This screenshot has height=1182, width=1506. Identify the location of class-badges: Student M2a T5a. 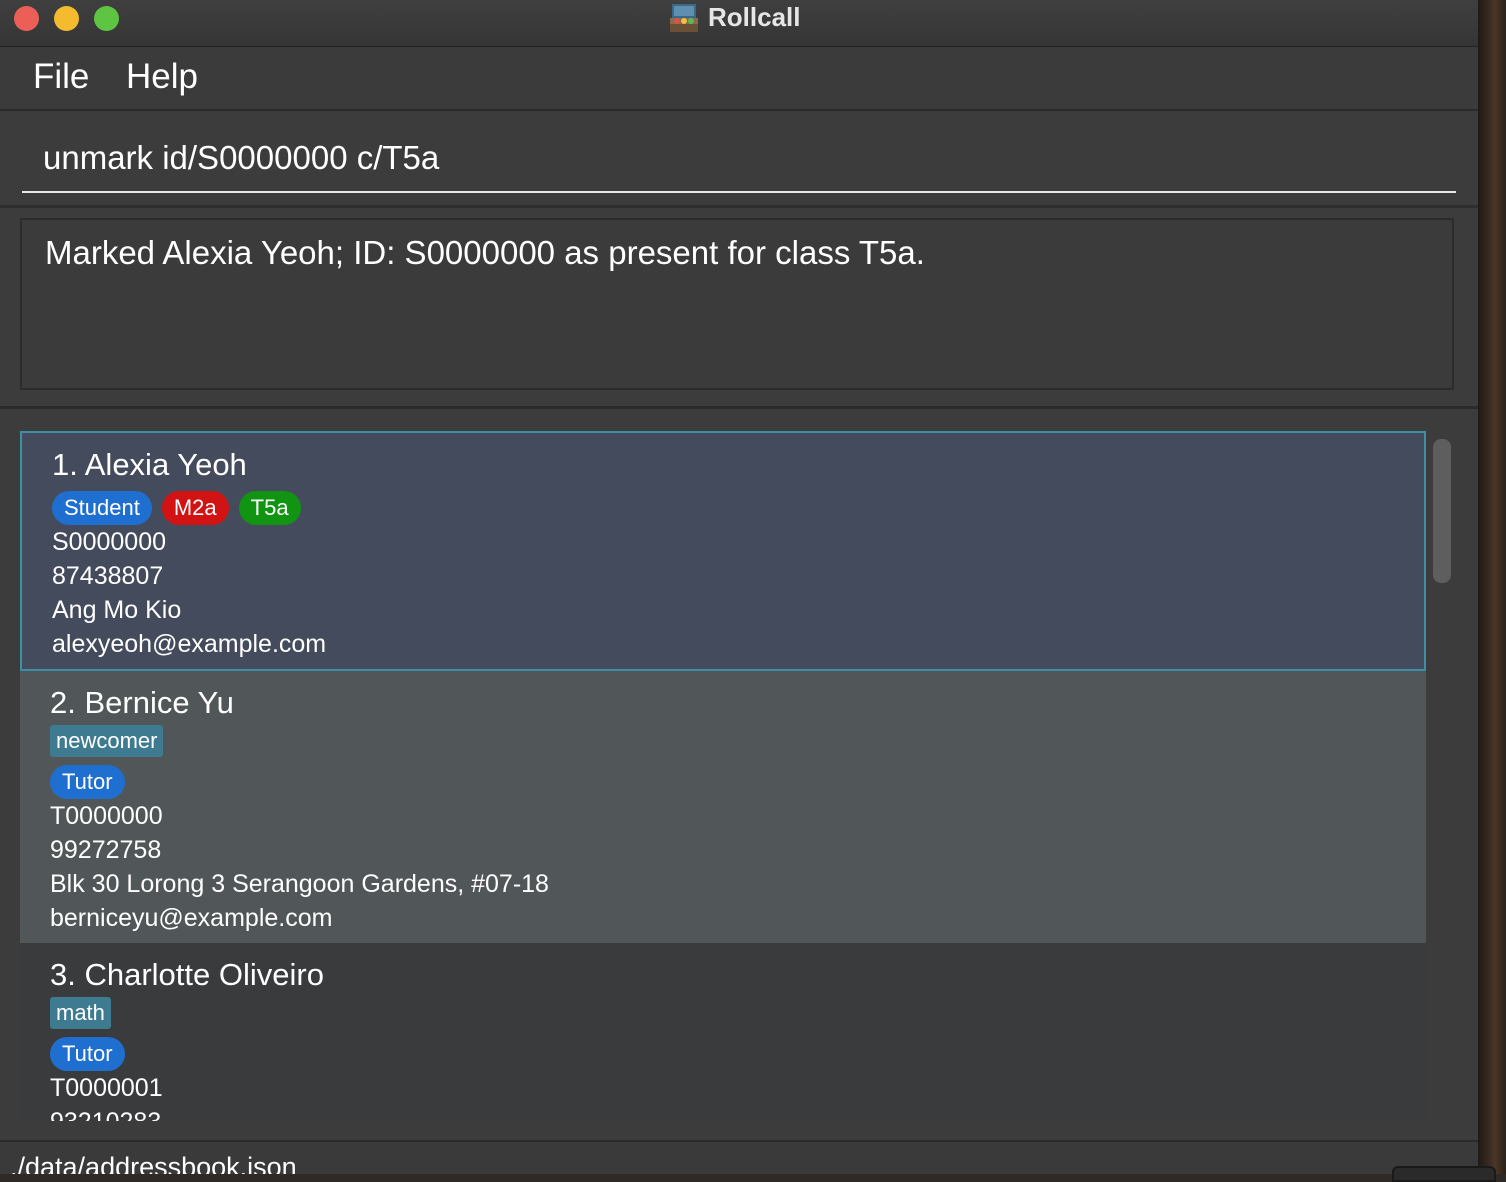
(189, 508).